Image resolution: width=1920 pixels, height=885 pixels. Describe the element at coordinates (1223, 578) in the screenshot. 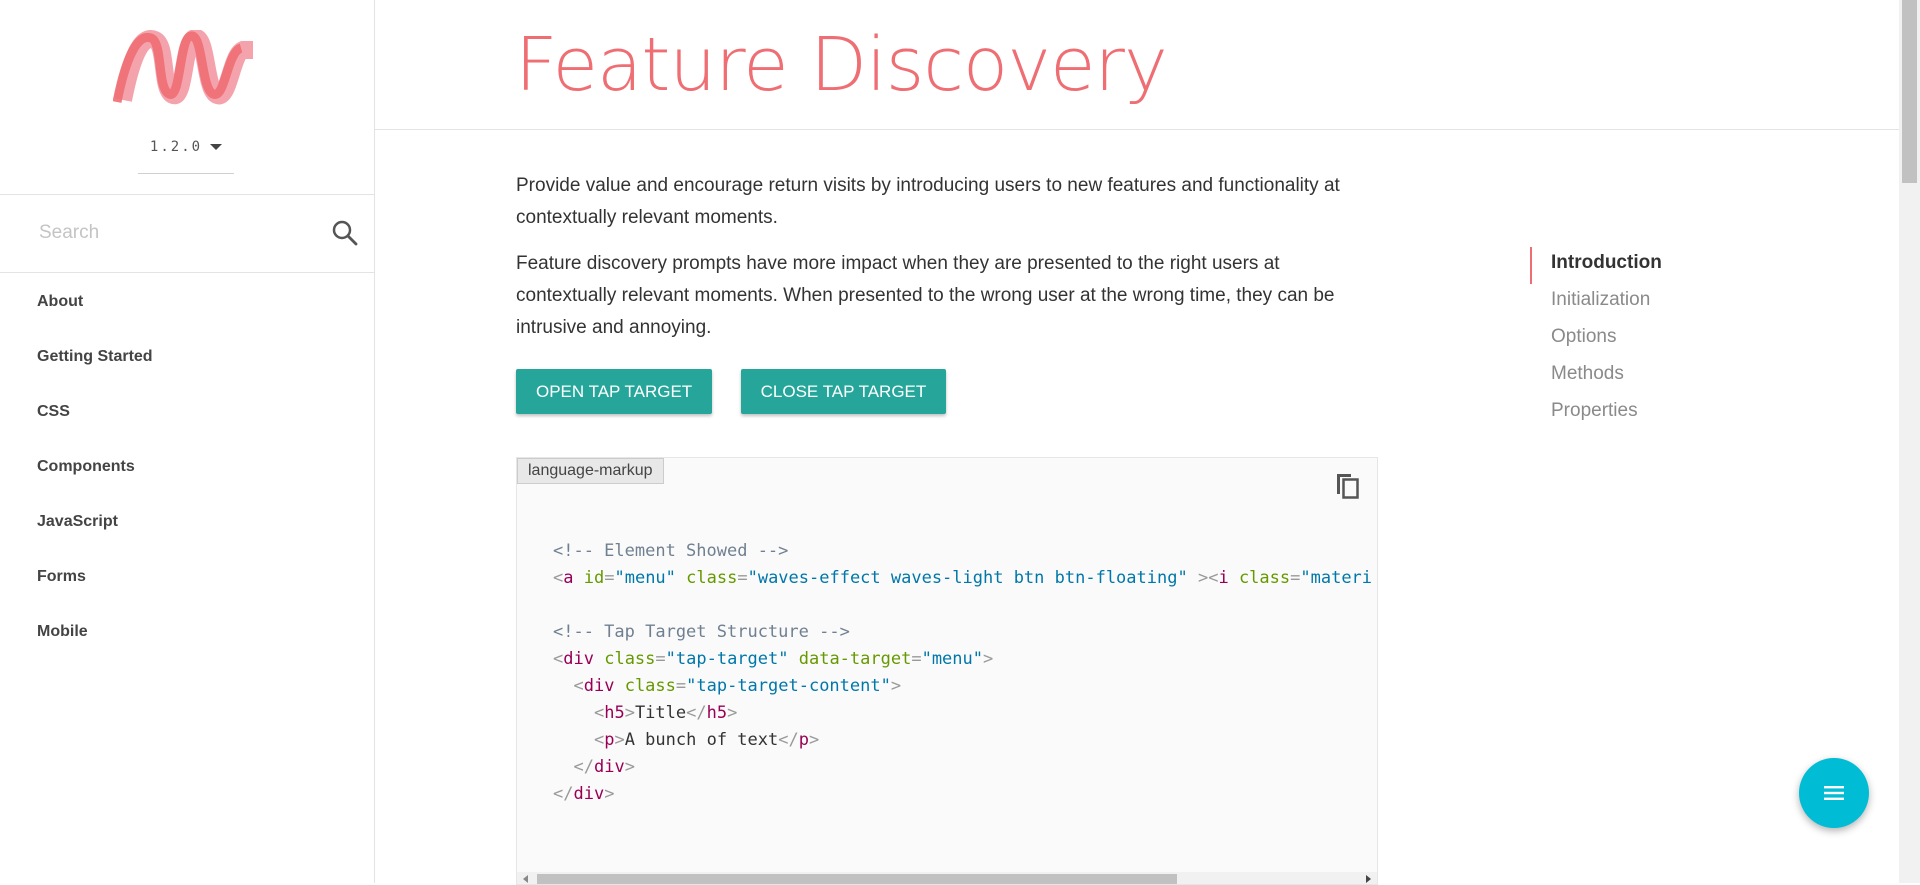

I see `code-tag: i` at that location.